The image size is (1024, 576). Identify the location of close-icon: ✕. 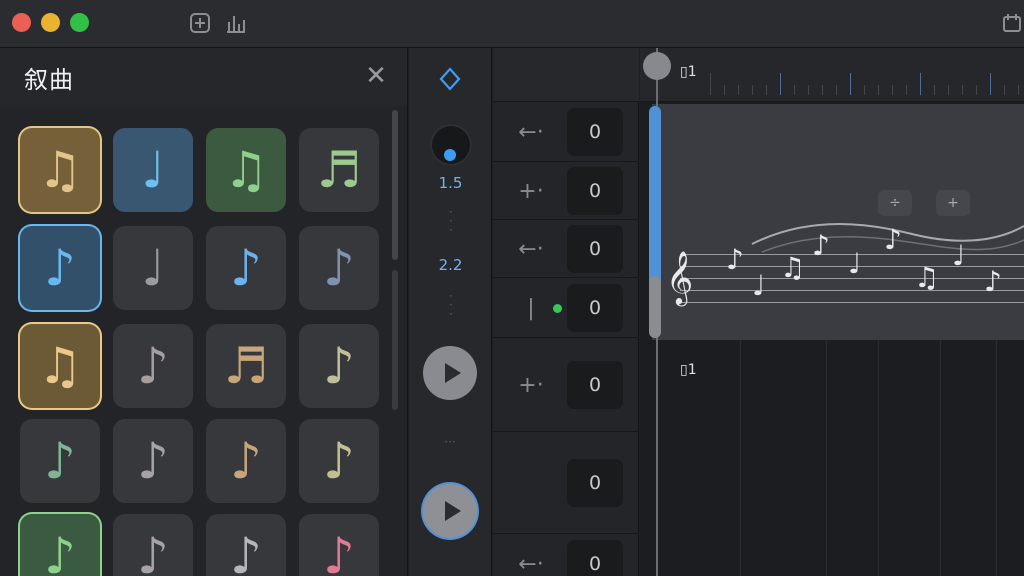
(376, 76).